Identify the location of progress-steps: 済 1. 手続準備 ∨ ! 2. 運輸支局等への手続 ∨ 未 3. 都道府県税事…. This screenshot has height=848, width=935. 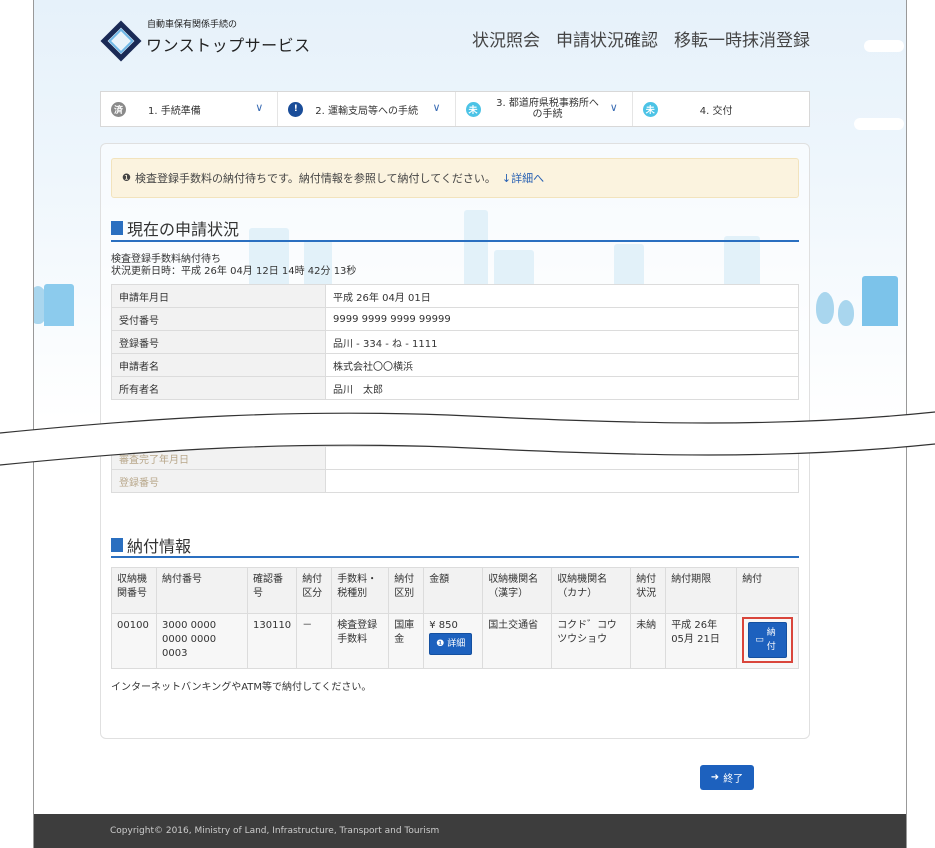
(455, 109).